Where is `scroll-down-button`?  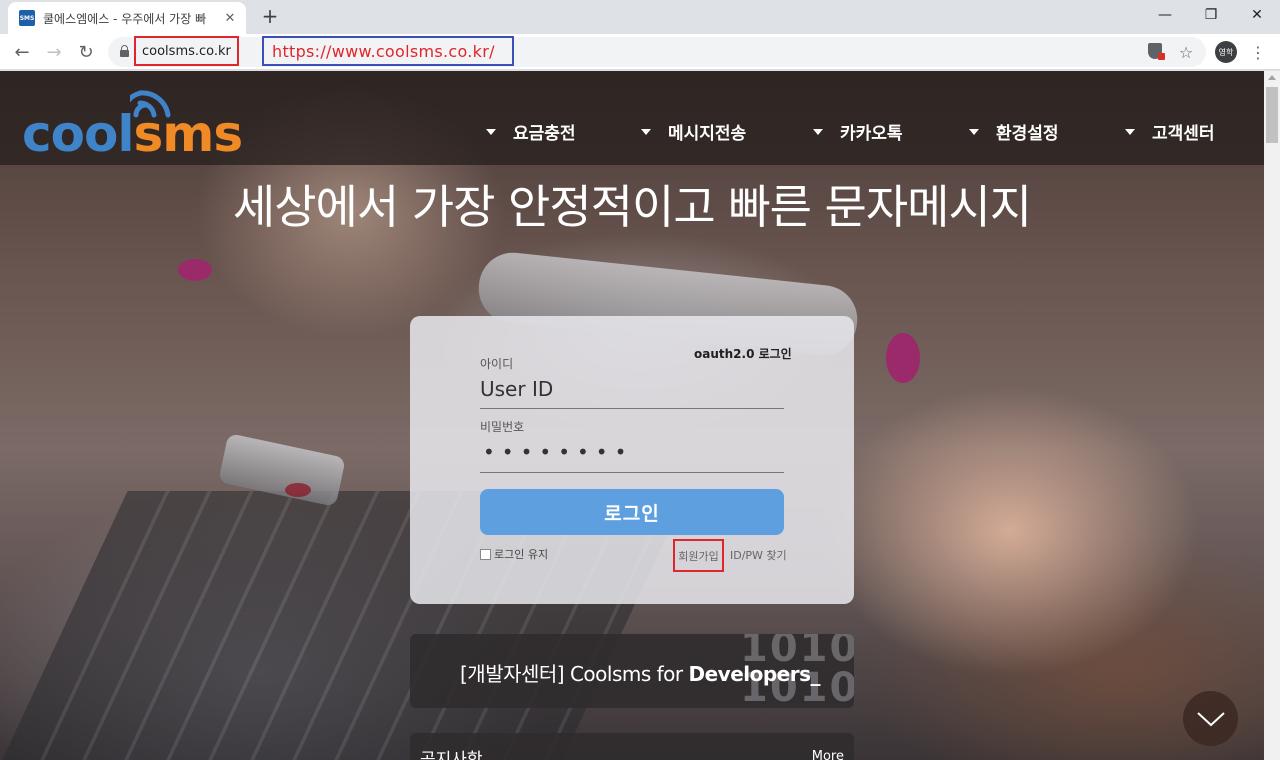
scroll-down-button is located at coordinates (1210, 718).